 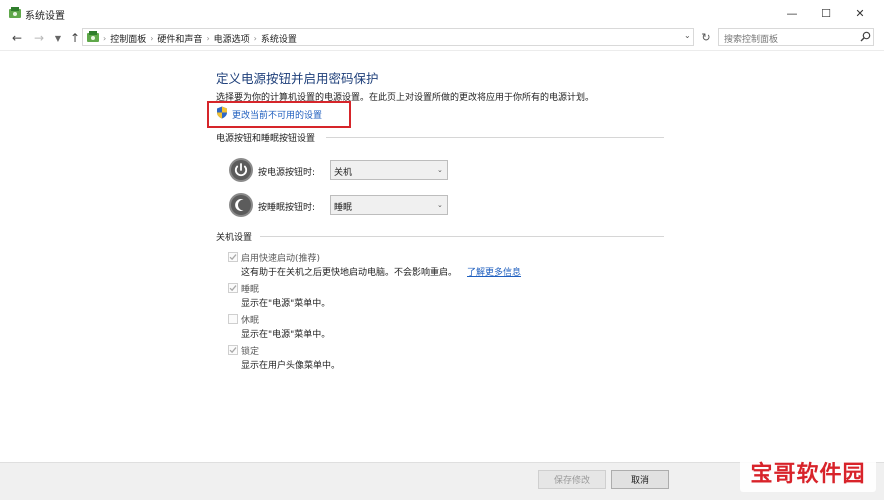 I want to click on fast-startup-checkbox, so click(x=233, y=257).